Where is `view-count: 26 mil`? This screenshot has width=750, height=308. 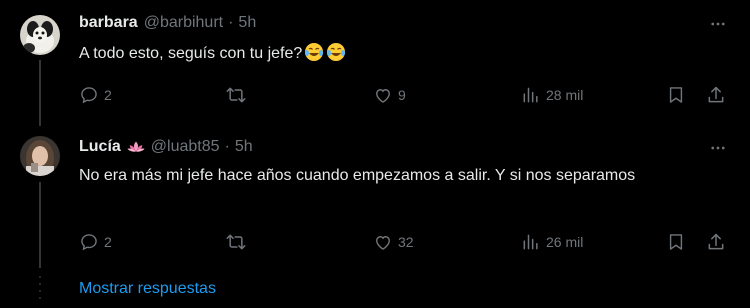 view-count: 26 mil is located at coordinates (565, 242).